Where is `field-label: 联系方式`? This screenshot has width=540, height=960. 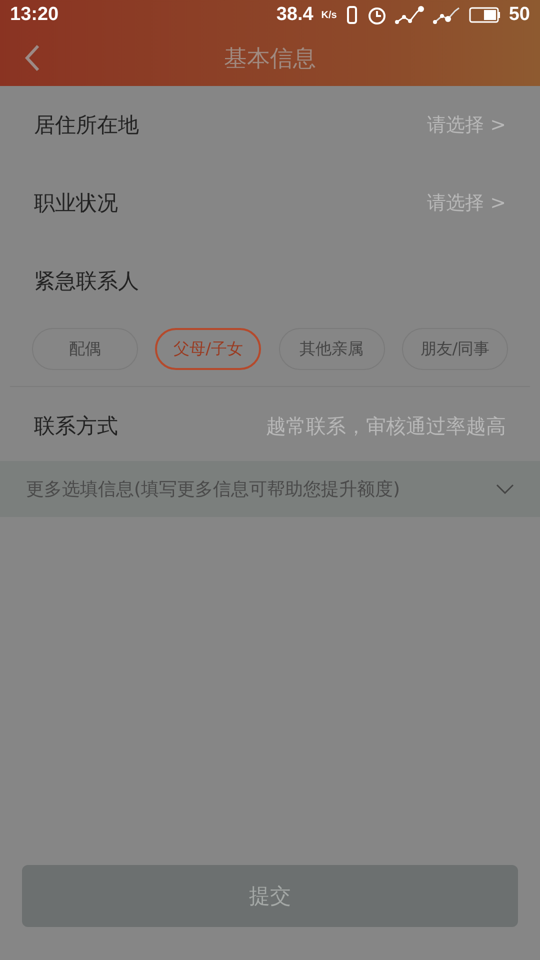 field-label: 联系方式 is located at coordinates (76, 426).